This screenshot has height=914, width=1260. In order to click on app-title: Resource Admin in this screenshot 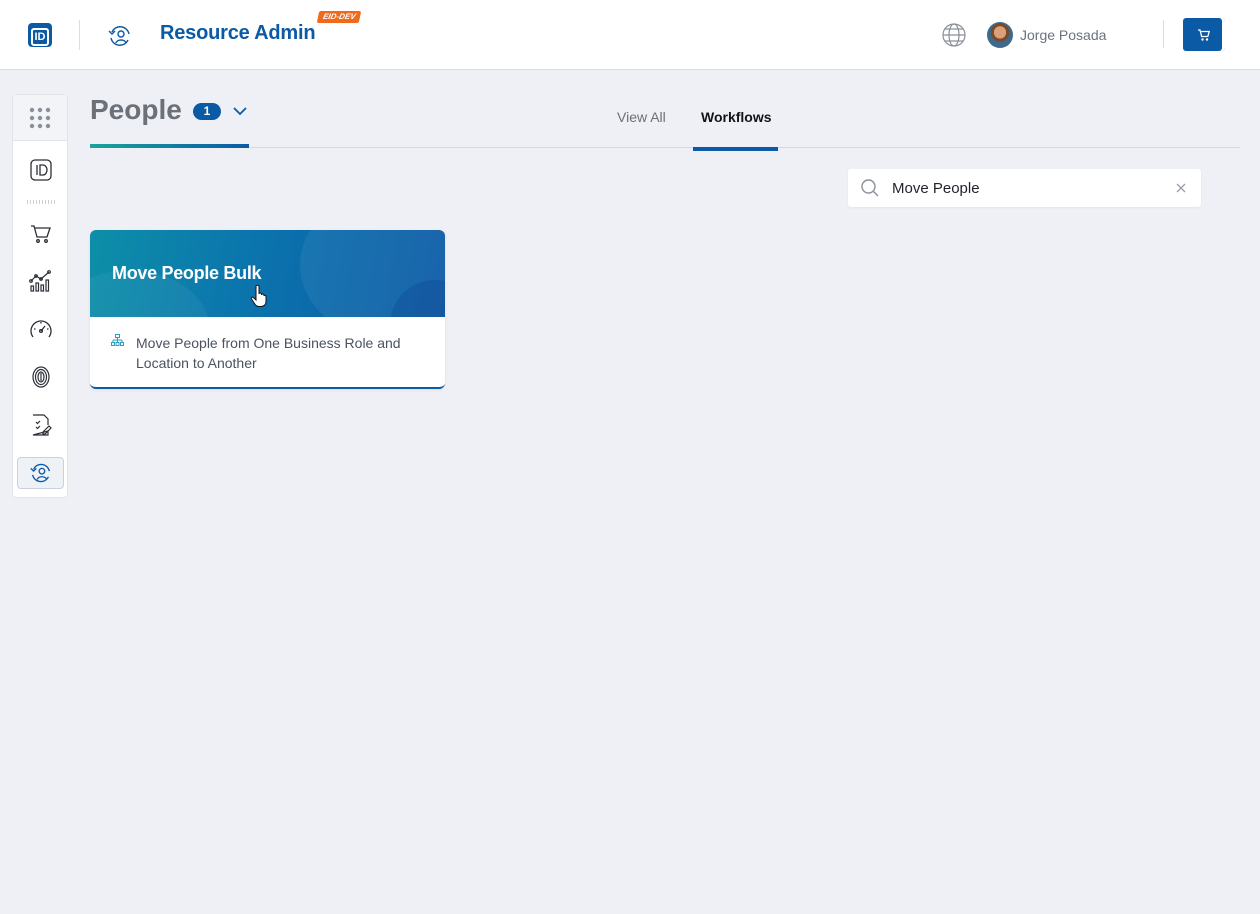, I will do `click(238, 33)`.